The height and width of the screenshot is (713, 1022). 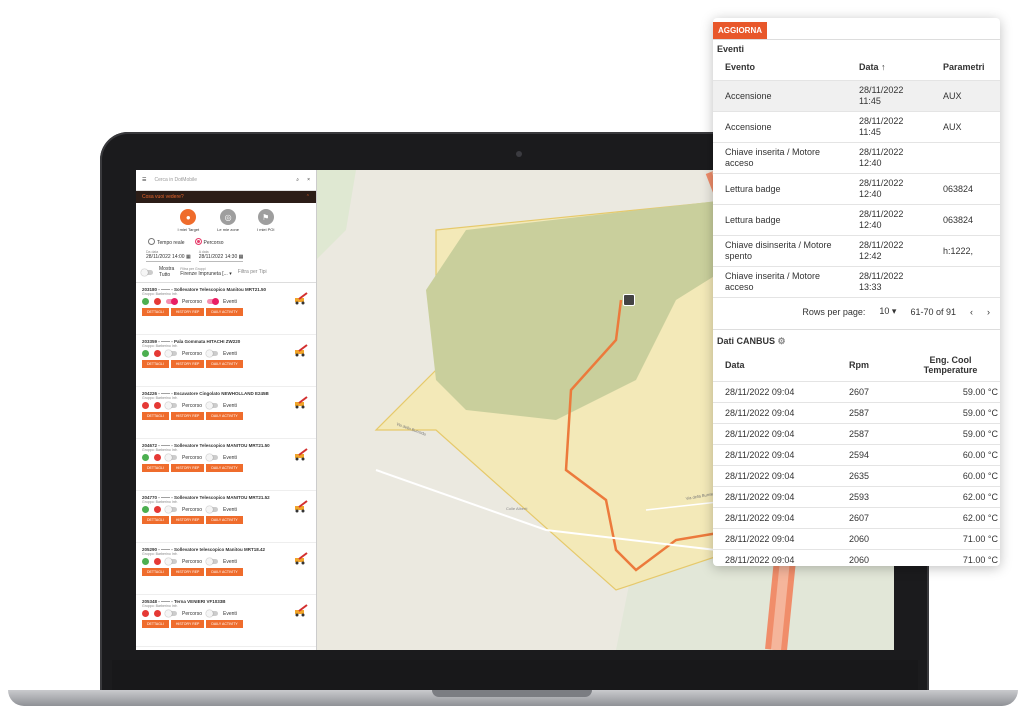 What do you see at coordinates (775, 557) in the screenshot?
I see `canbus-date: 28/11/2022 09:04` at bounding box center [775, 557].